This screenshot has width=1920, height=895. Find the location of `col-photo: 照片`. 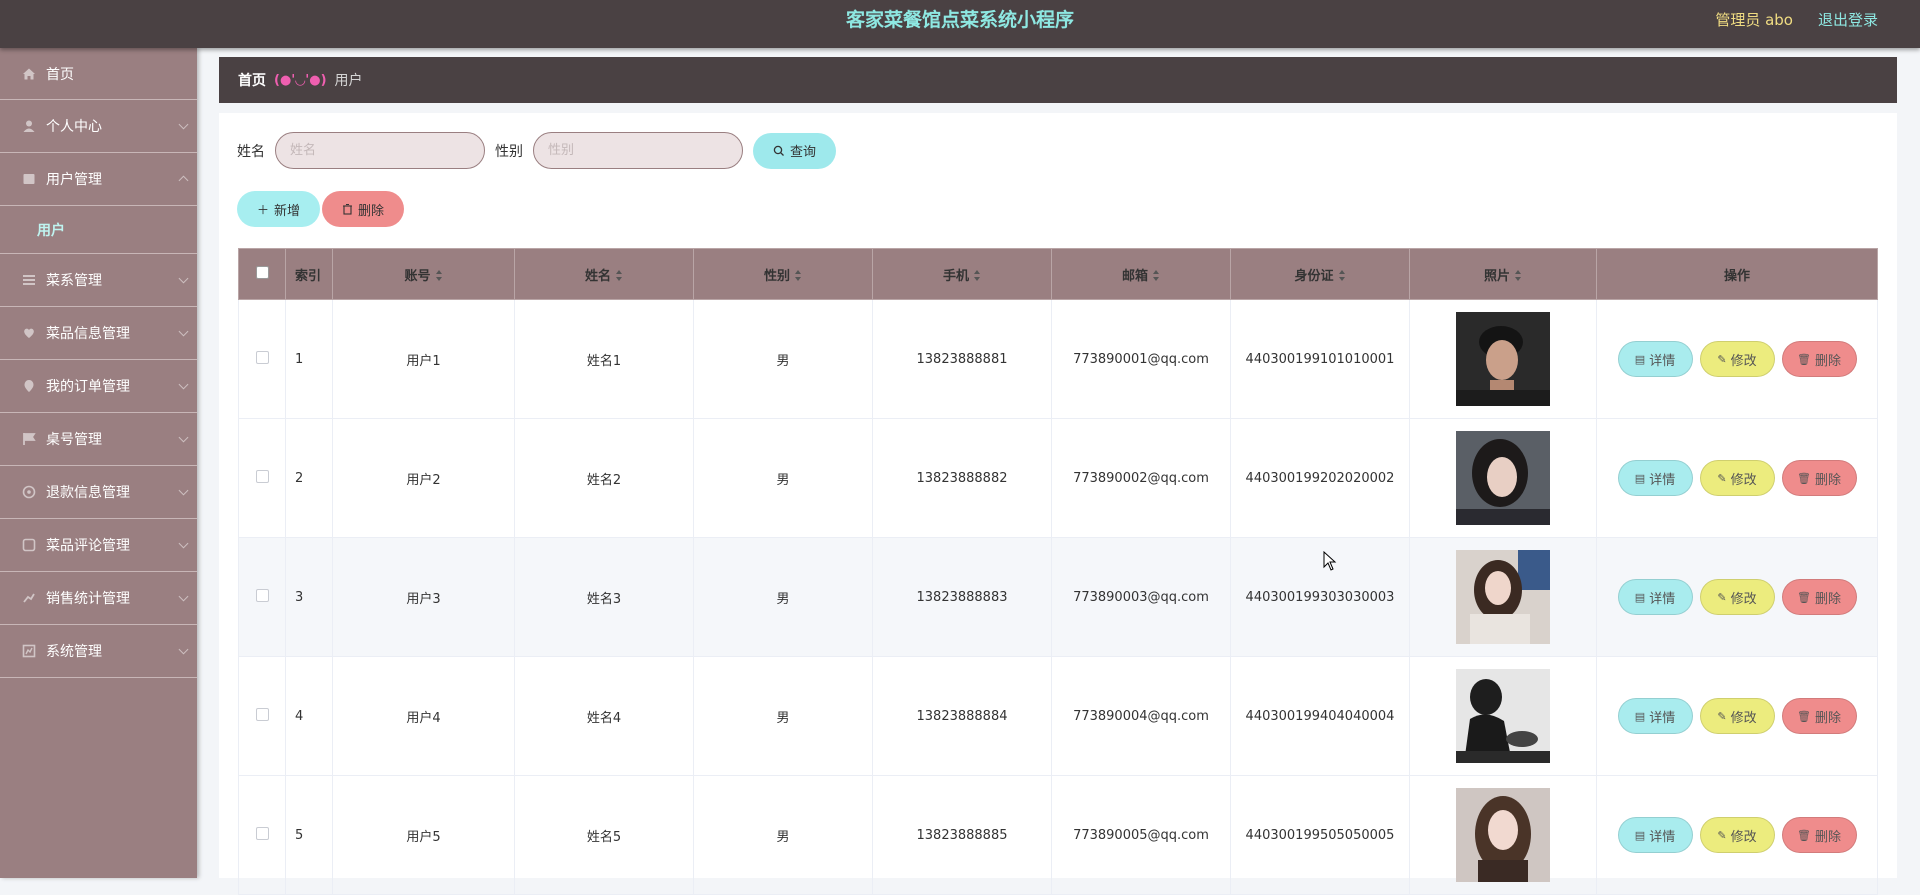

col-photo: 照片 is located at coordinates (1503, 274).